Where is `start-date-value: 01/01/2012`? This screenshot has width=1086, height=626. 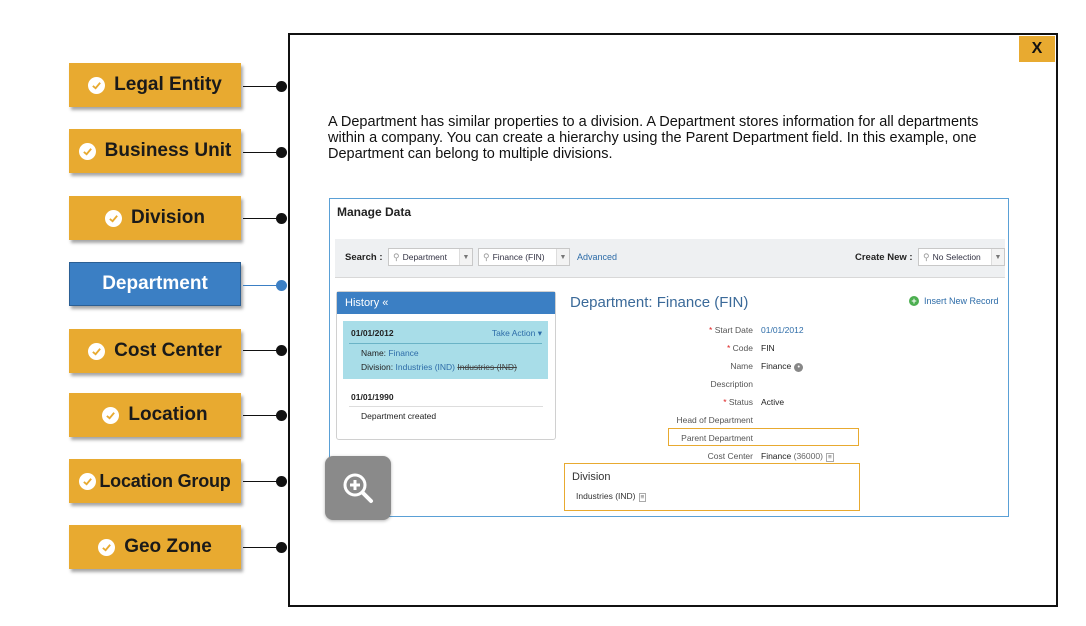 start-date-value: 01/01/2012 is located at coordinates (782, 330).